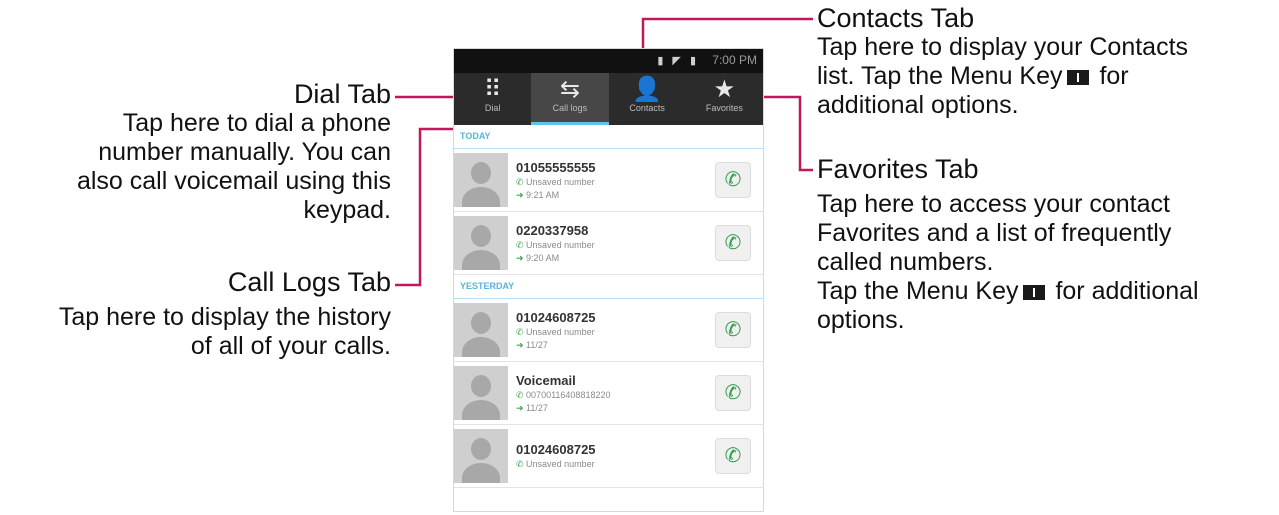 This screenshot has height=515, width=1279. I want to click on call-logs-body-2: of all of your calls., so click(290, 346).